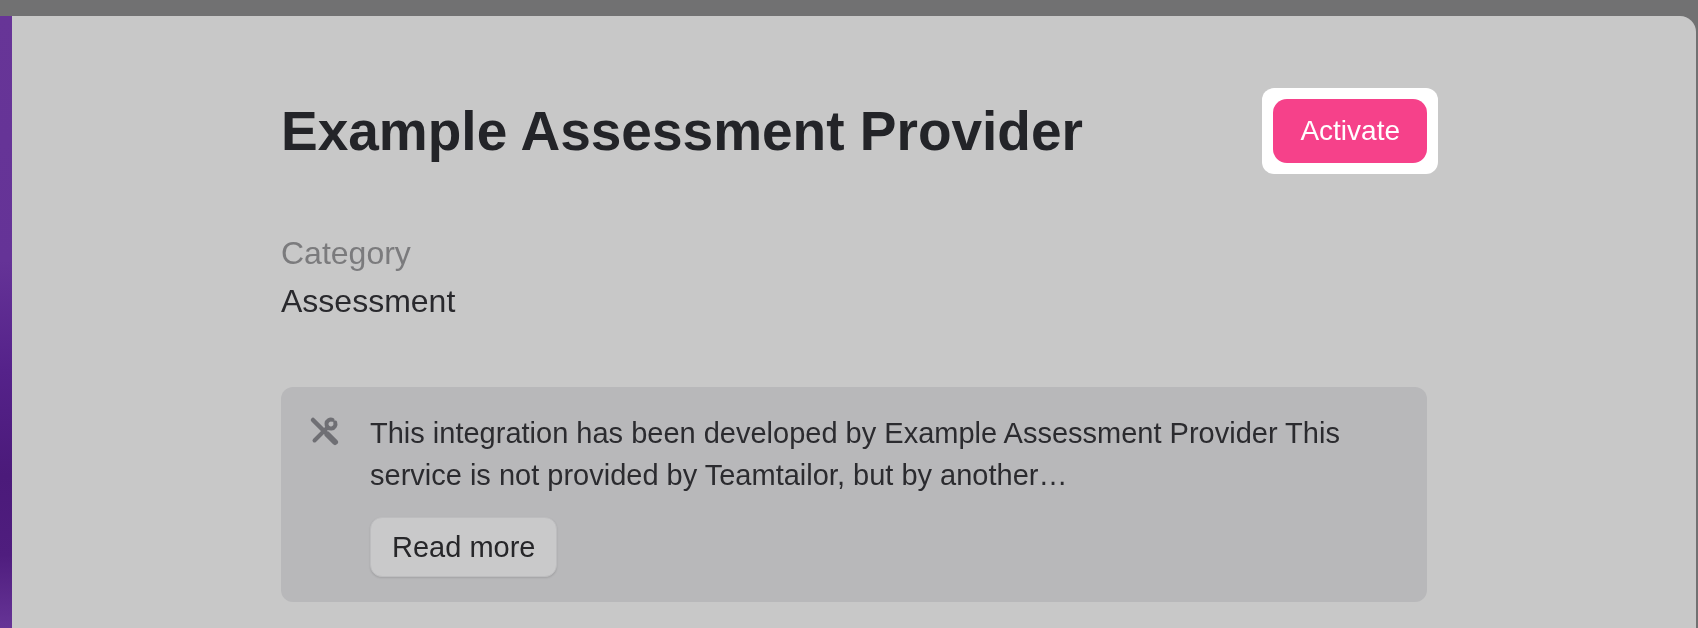  What do you see at coordinates (682, 131) in the screenshot?
I see `dialog-title: Example Assessment Provider` at bounding box center [682, 131].